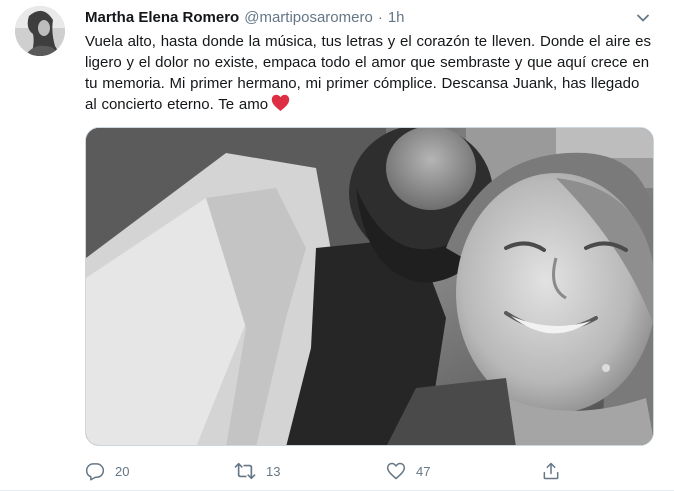  I want to click on like-button: 47, so click(408, 471).